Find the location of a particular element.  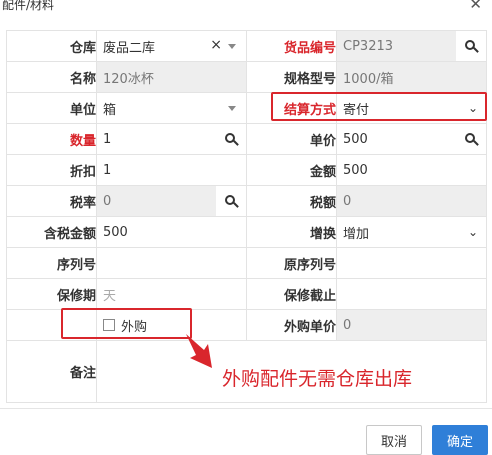

exchange-value: 增加 is located at coordinates (356, 234).